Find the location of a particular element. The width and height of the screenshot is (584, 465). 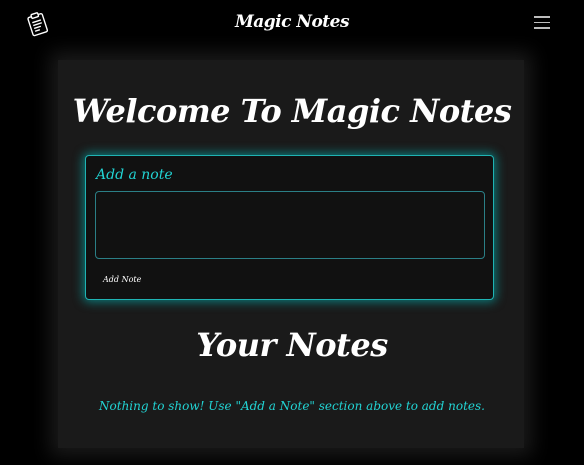

add-note-button: Add Note is located at coordinates (122, 279).